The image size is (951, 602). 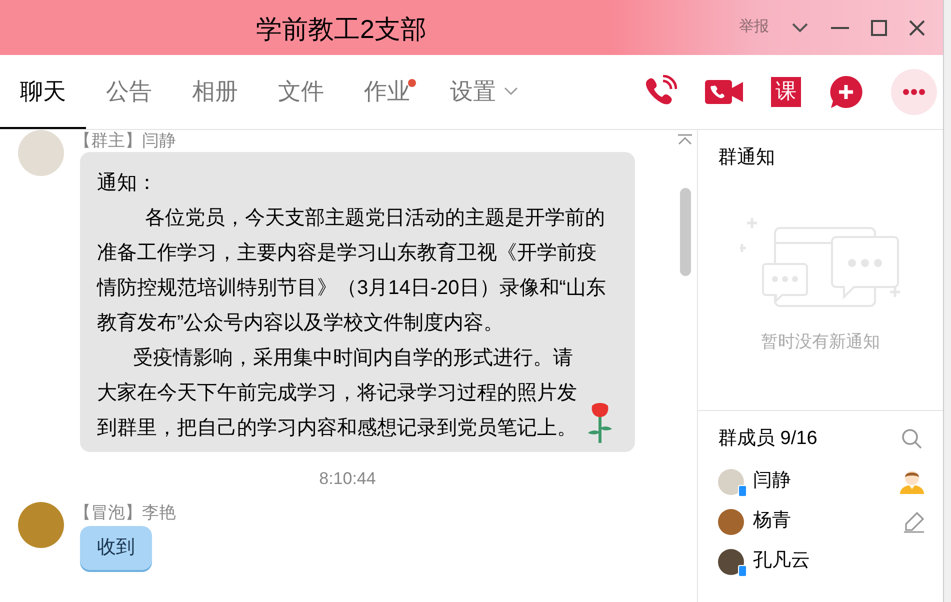 I want to click on maximize-icon, so click(x=879, y=28).